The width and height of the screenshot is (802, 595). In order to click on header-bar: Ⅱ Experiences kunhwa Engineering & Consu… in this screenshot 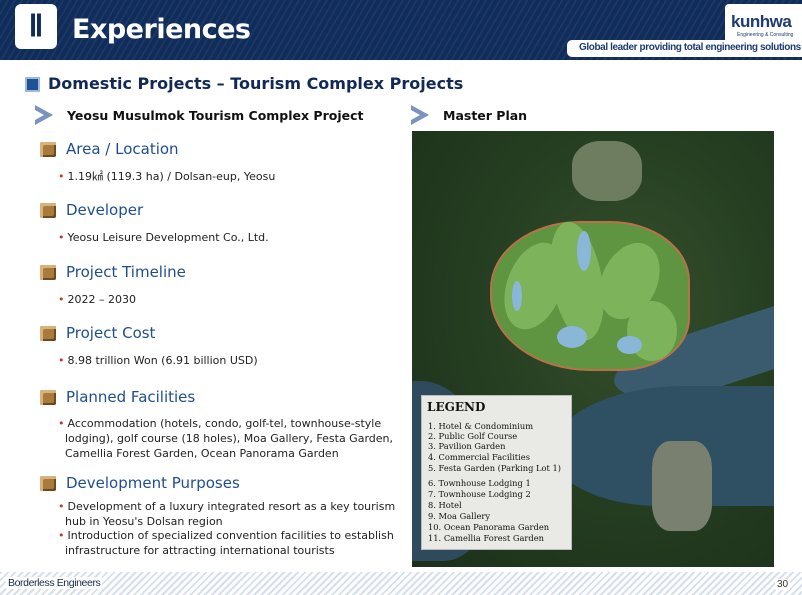, I will do `click(401, 30)`.